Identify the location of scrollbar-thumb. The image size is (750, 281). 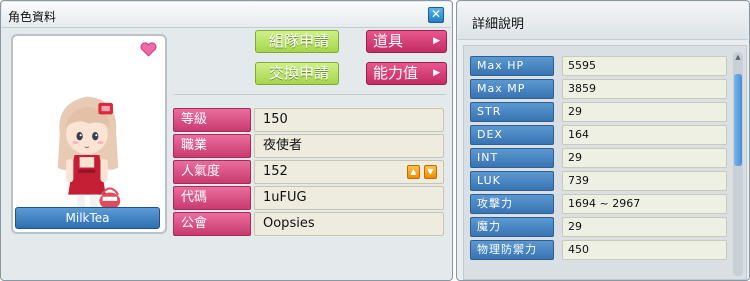
(738, 120).